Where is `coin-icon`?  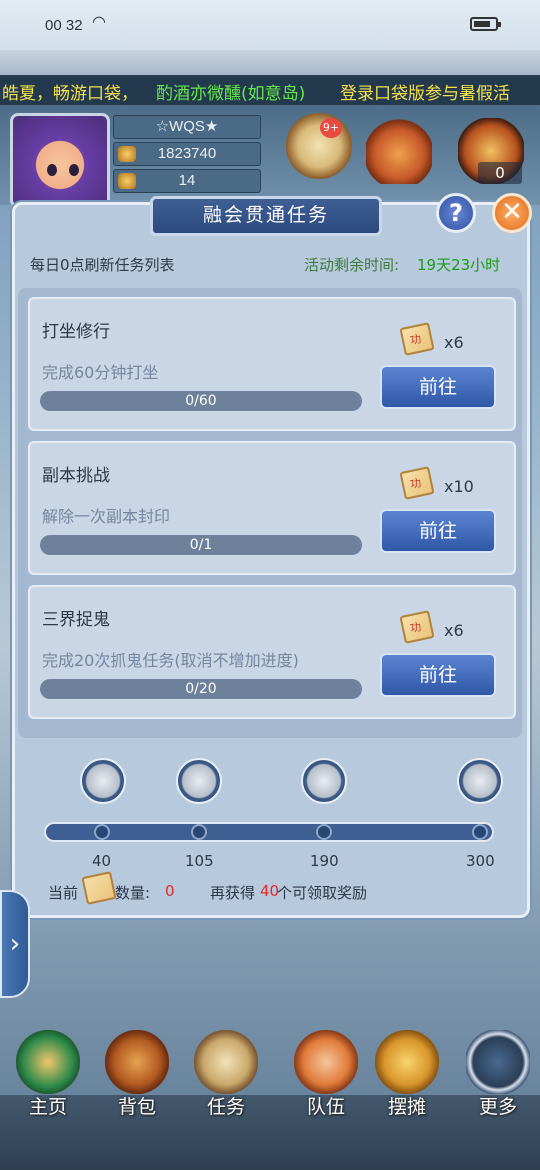
coin-icon is located at coordinates (407, 1062).